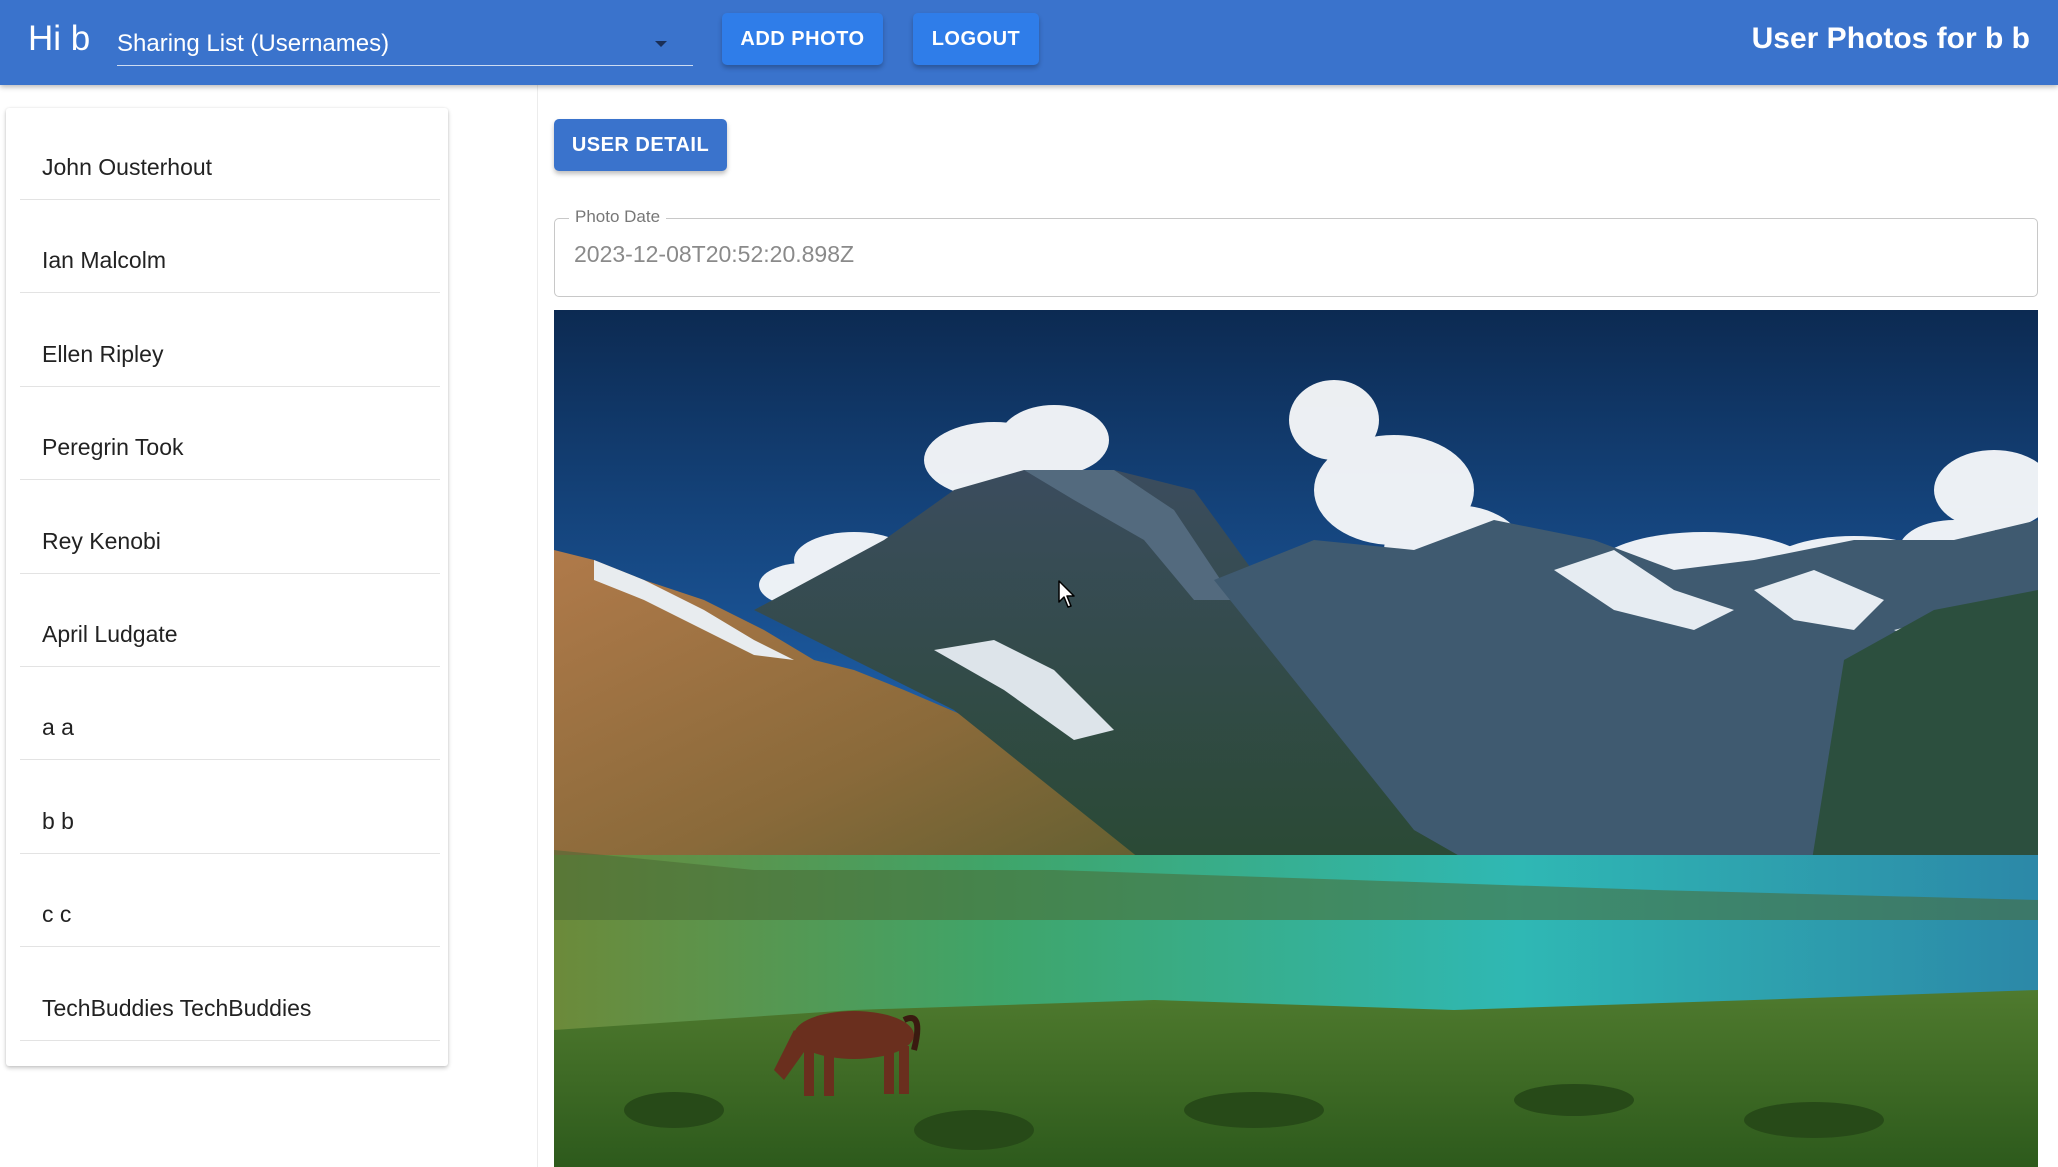 This screenshot has height=1167, width=2058. I want to click on user-name: c c, so click(57, 914).